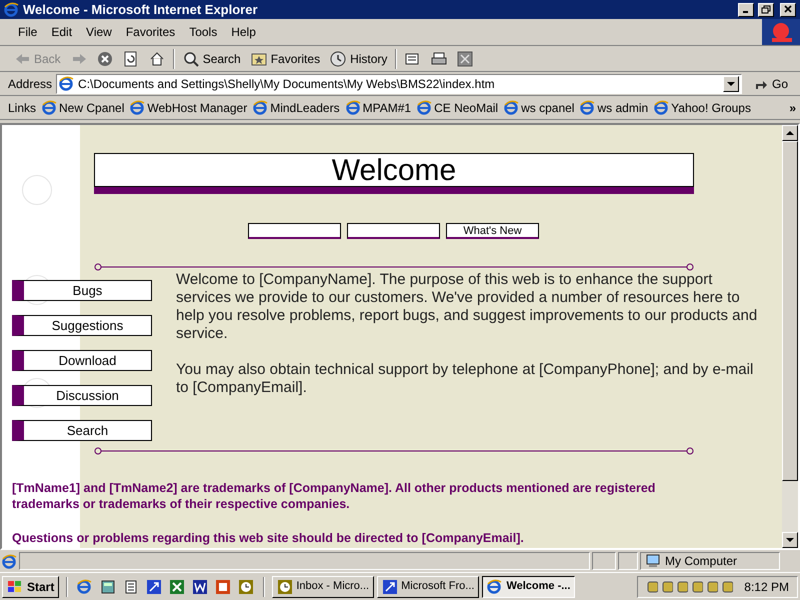 The image size is (800, 600). Describe the element at coordinates (710, 561) in the screenshot. I see `status-zone: My Computer` at that location.